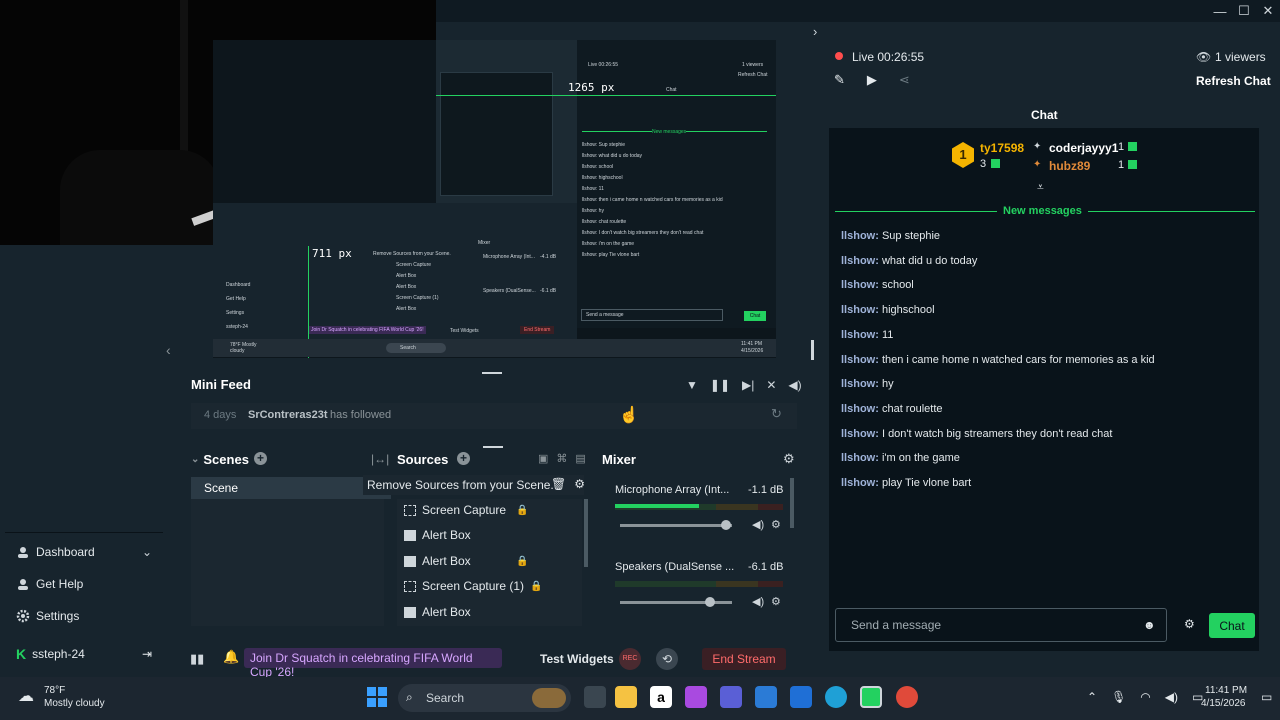 This screenshot has height=720, width=1280. I want to click on store-icon, so click(766, 697).